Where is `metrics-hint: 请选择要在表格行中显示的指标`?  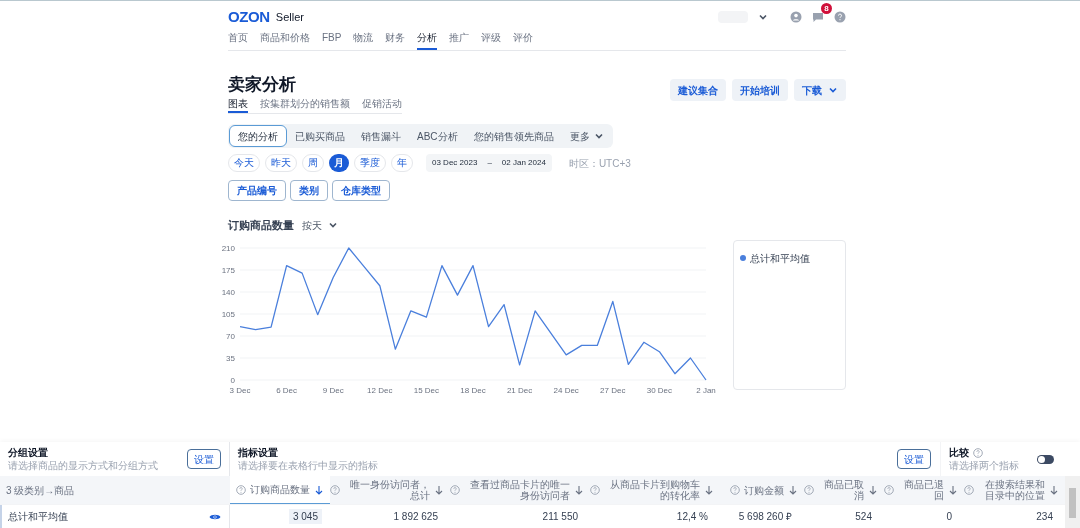 metrics-hint: 请选择要在表格行中显示的指标 is located at coordinates (308, 465).